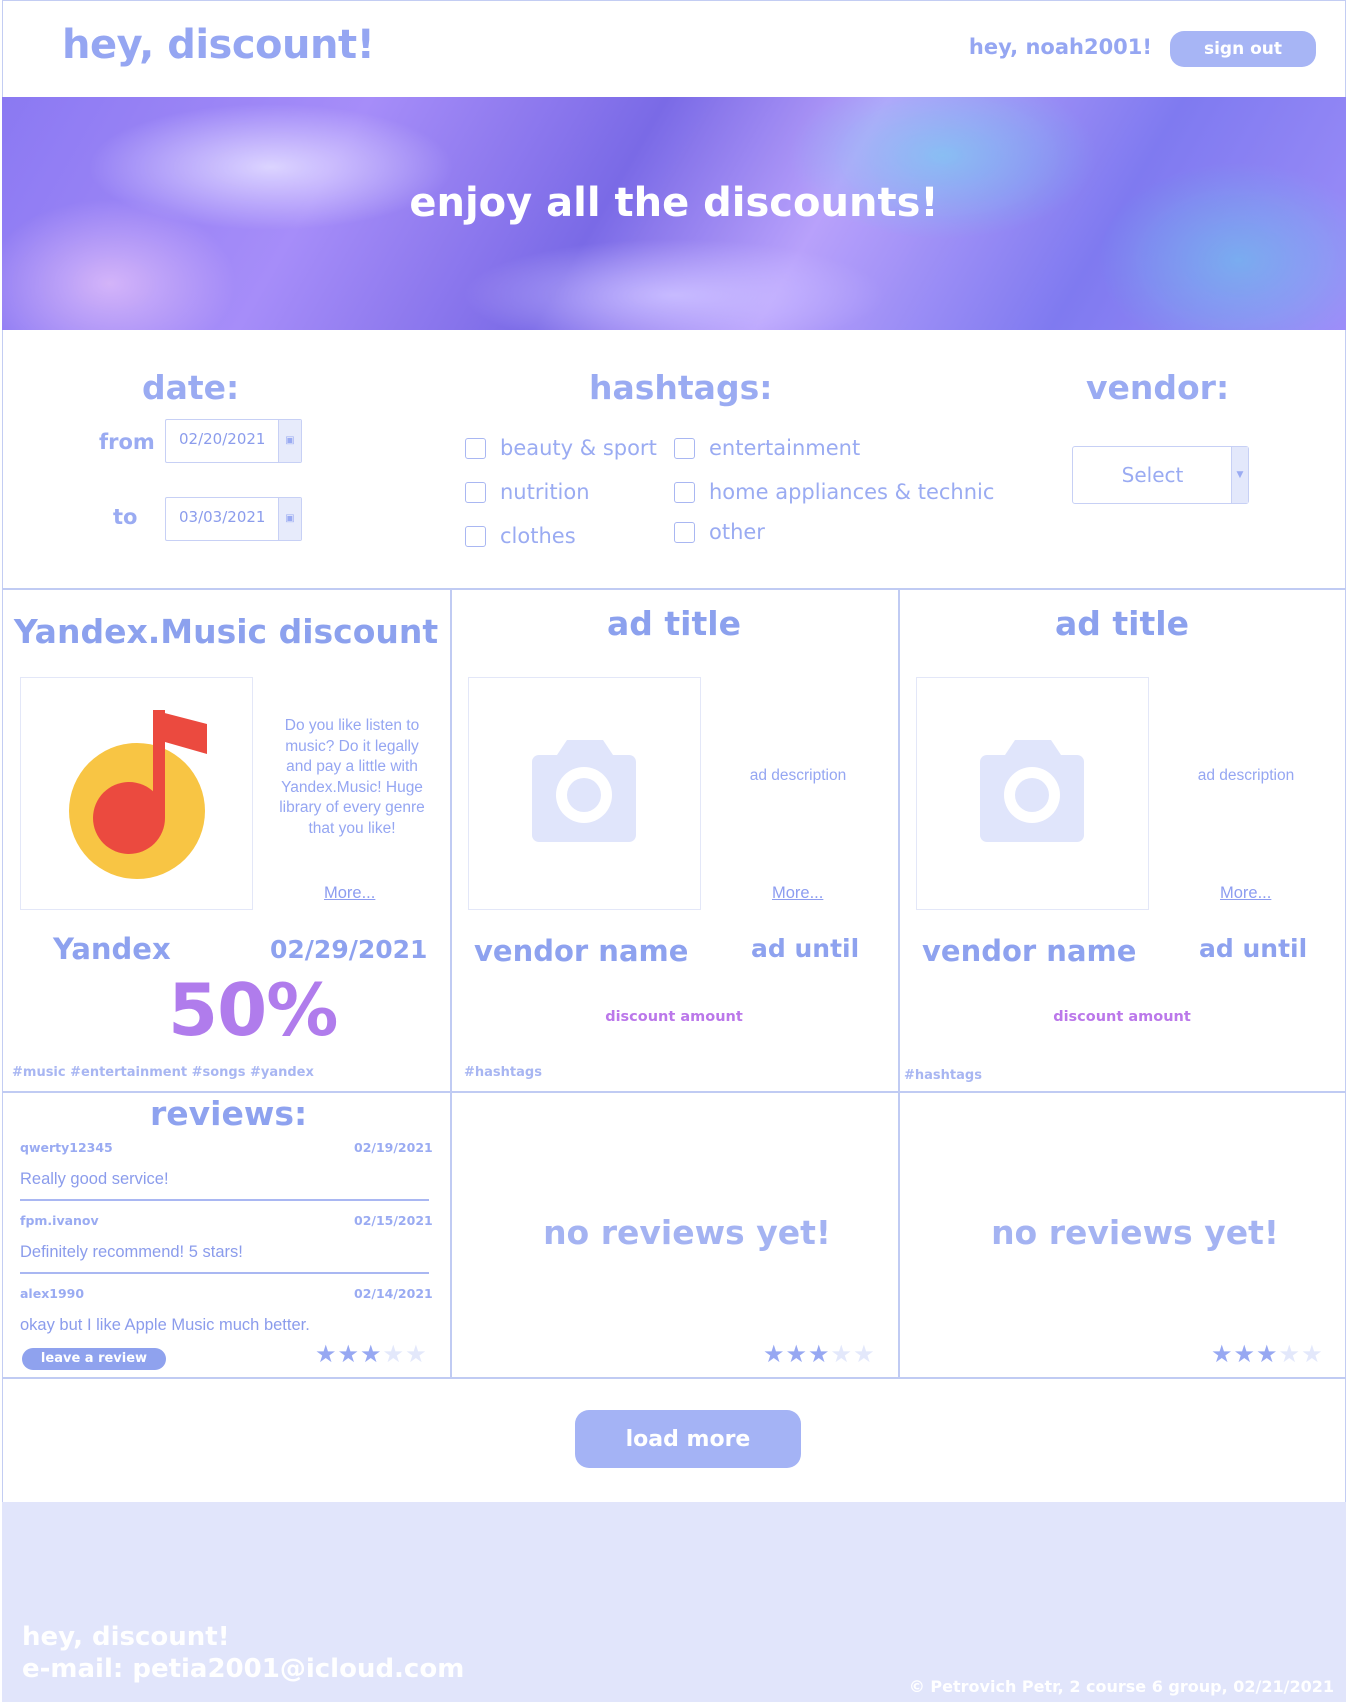 This screenshot has width=1348, height=1702. I want to click on discount-amount: 50%, so click(253, 1010).